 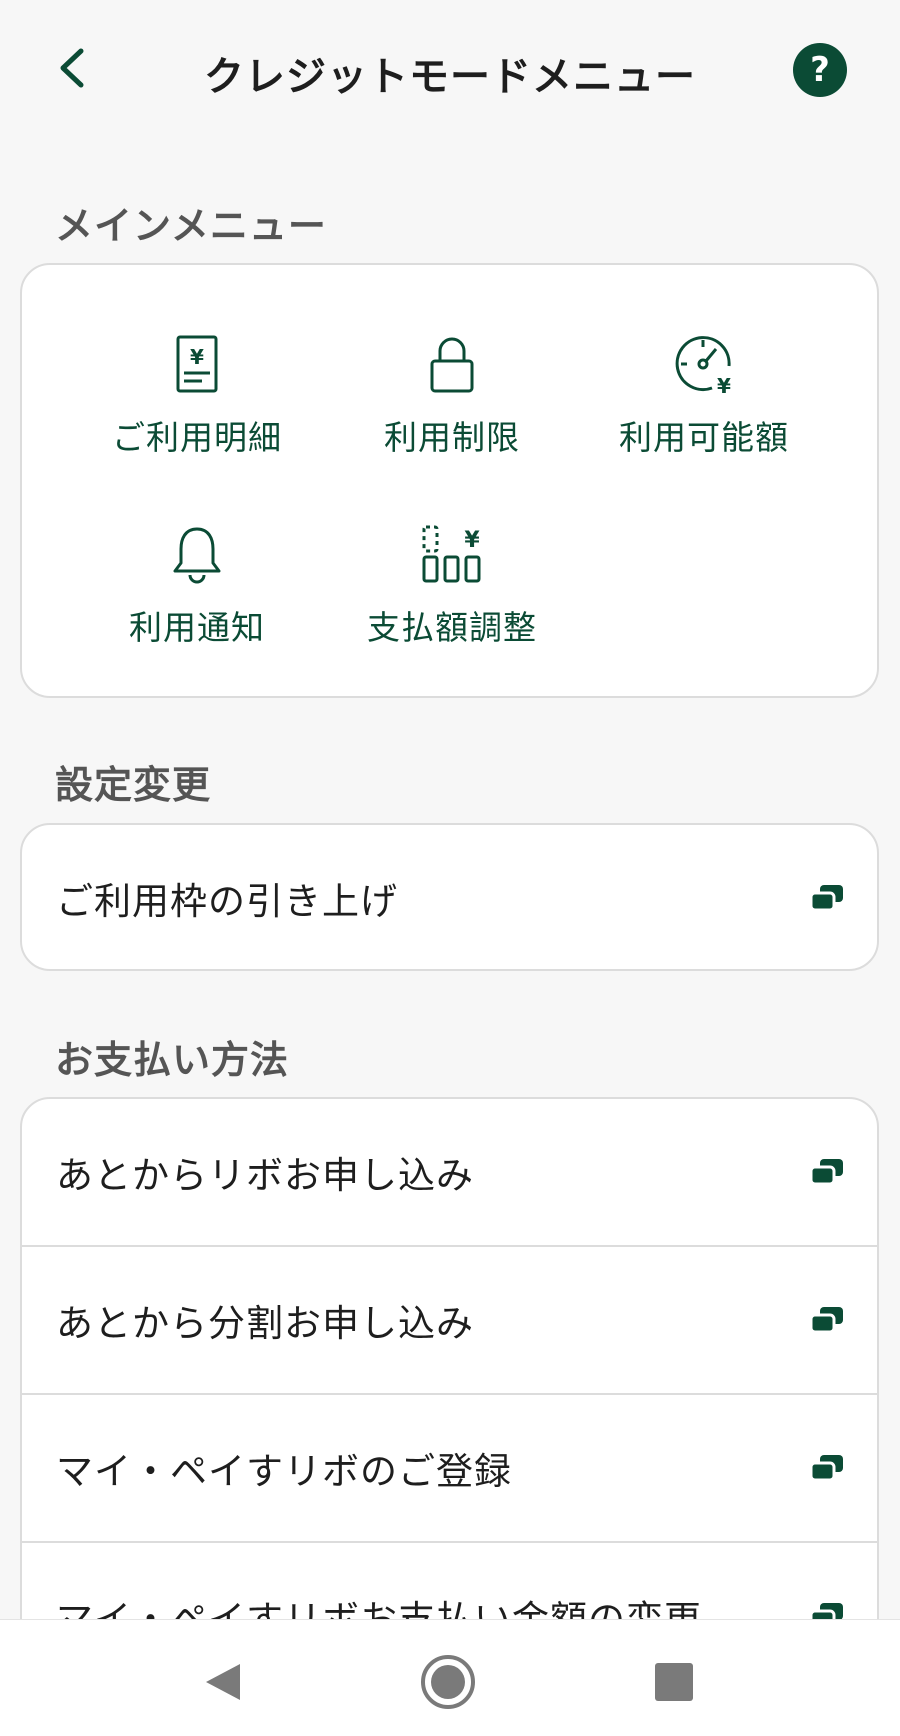 I want to click on gauge-yen-icon: ¥, so click(x=703, y=366).